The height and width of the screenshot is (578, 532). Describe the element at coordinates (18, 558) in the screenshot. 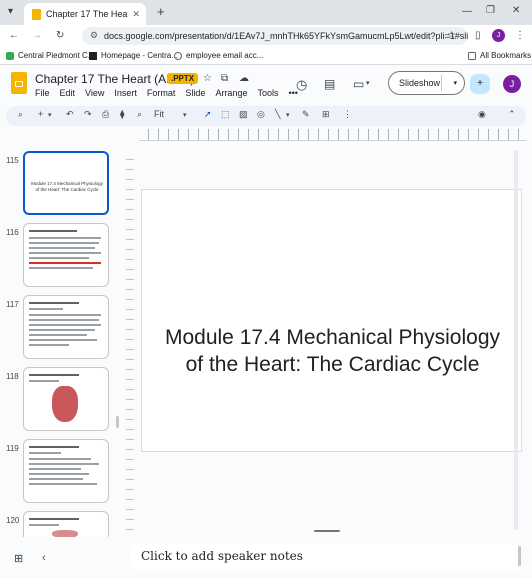

I see `grid-view-icon: ⊞` at that location.